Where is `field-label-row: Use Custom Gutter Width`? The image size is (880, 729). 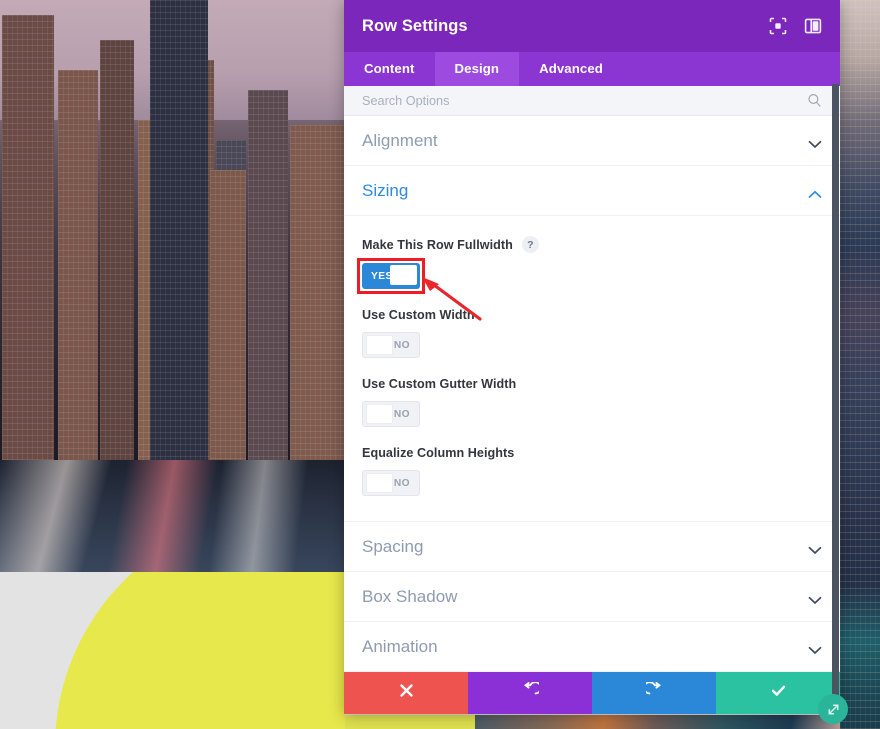
field-label-row: Use Custom Gutter Width is located at coordinates (592, 384).